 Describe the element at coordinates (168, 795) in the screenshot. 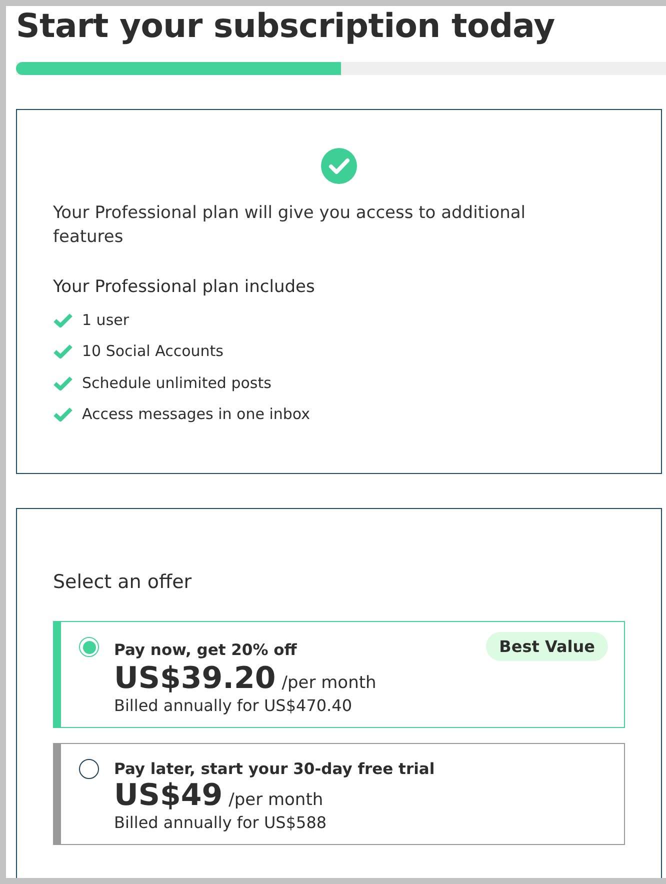

I see `price: US$49` at that location.